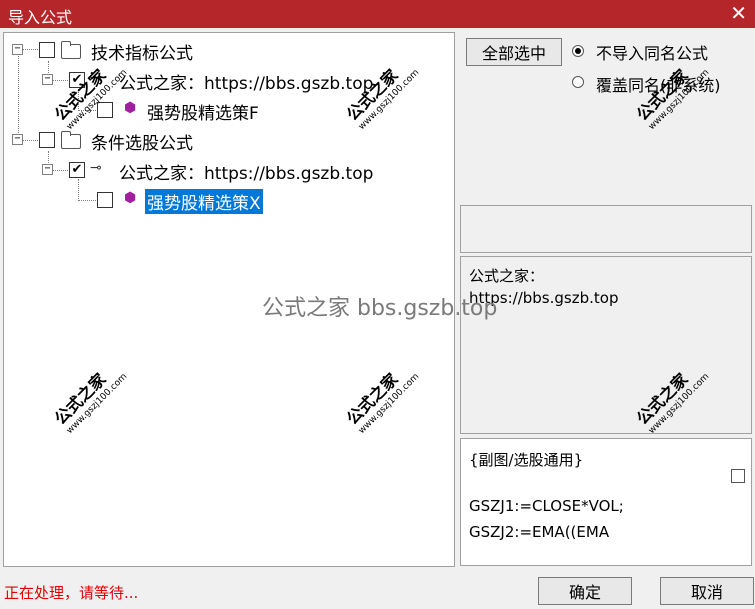 The height and width of the screenshot is (609, 755). What do you see at coordinates (40, 17) in the screenshot?
I see `window-title: 导入公式` at bounding box center [40, 17].